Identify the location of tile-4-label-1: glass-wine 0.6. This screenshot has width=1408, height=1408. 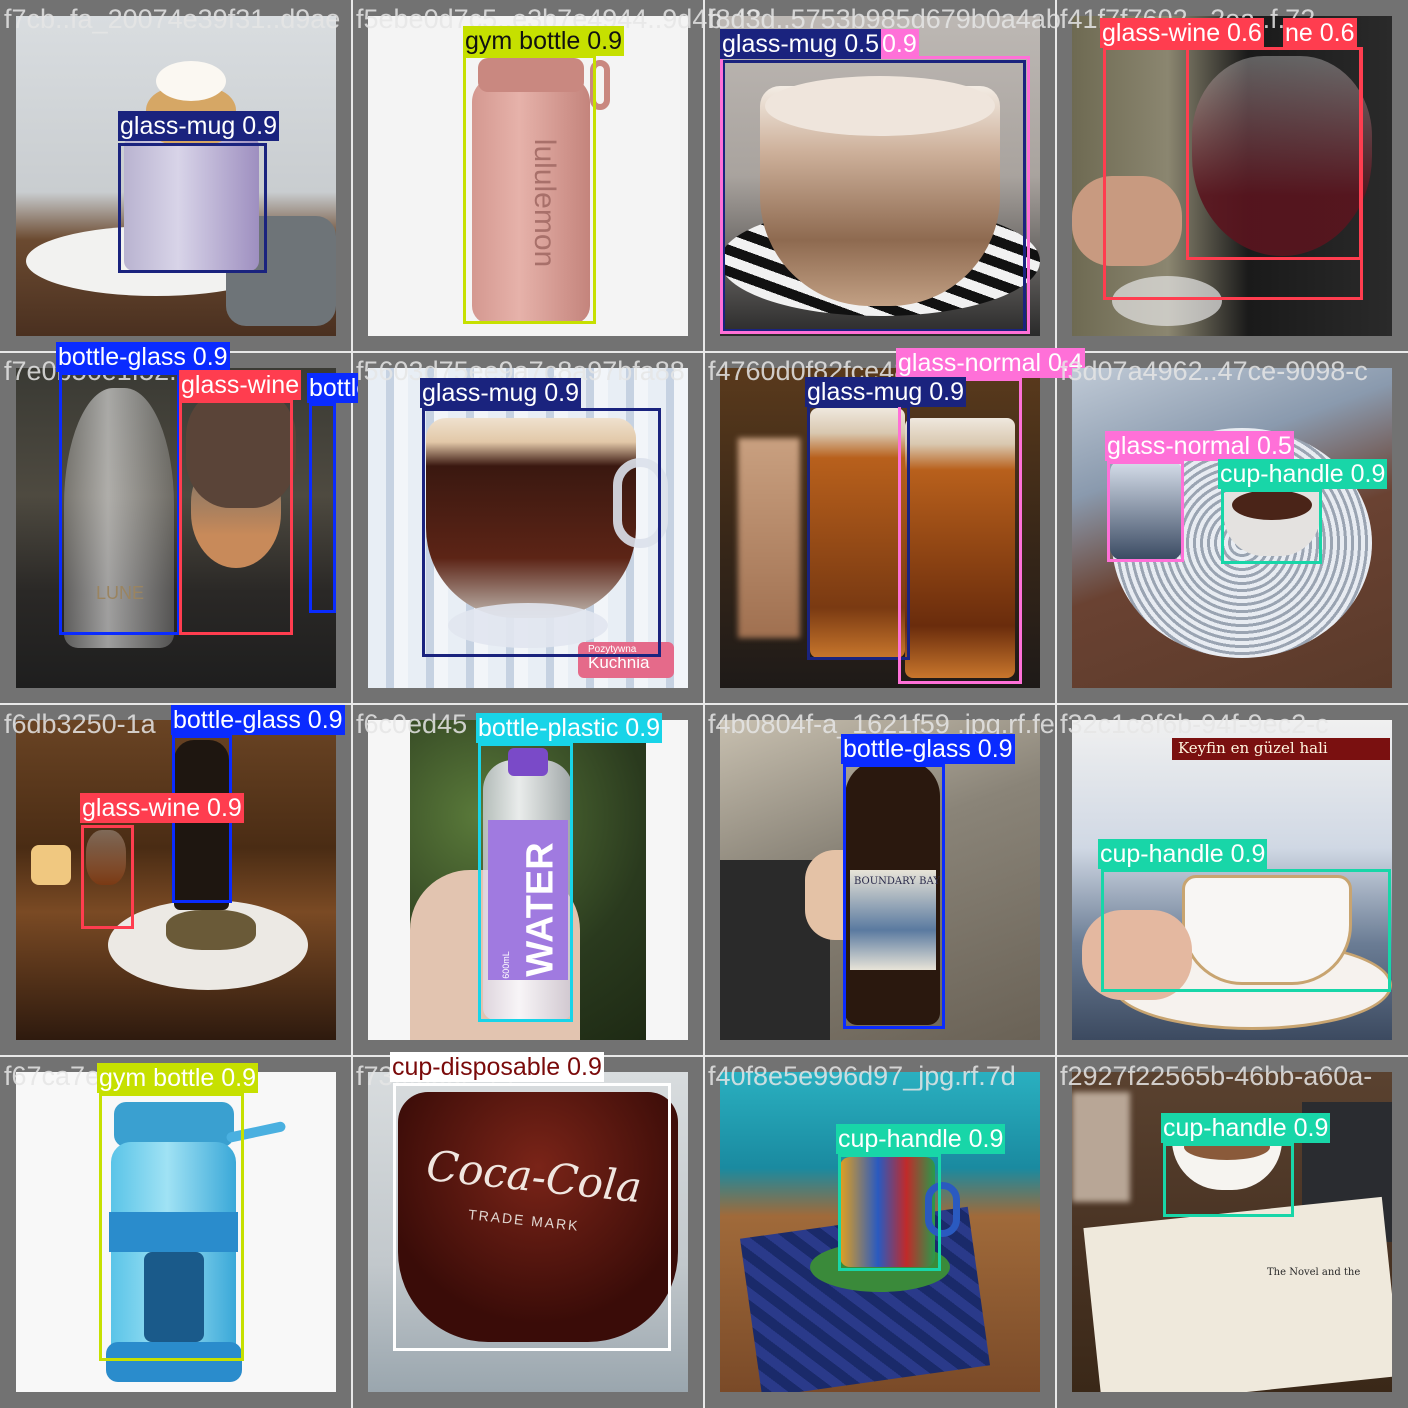
(1182, 33).